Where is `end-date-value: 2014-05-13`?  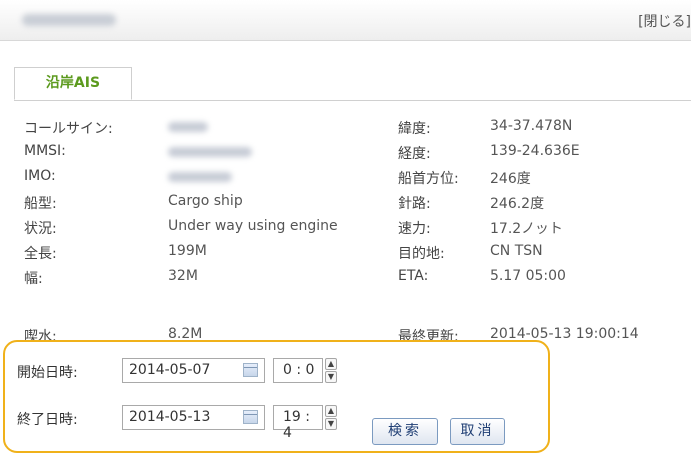 end-date-value: 2014-05-13 is located at coordinates (170, 417).